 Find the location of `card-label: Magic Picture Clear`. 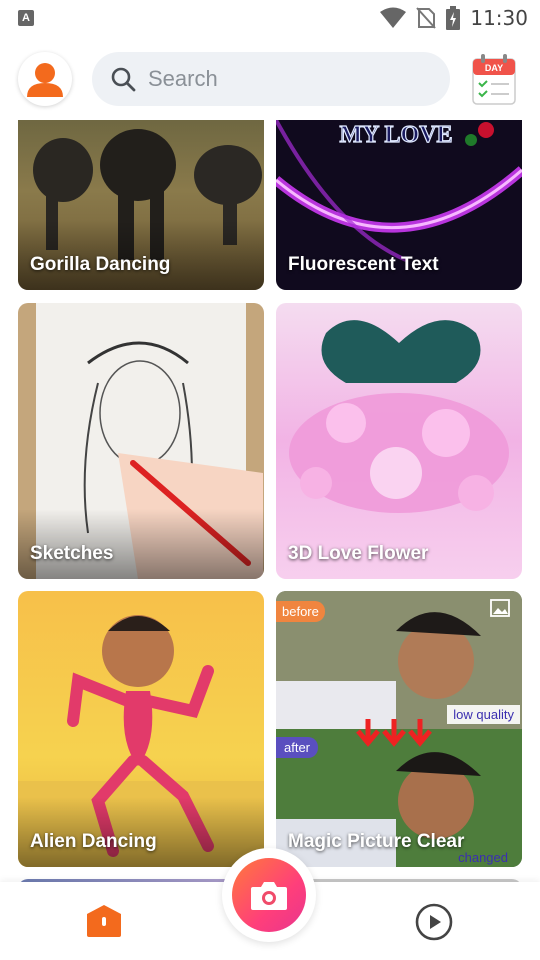

card-label: Magic Picture Clear is located at coordinates (376, 841).